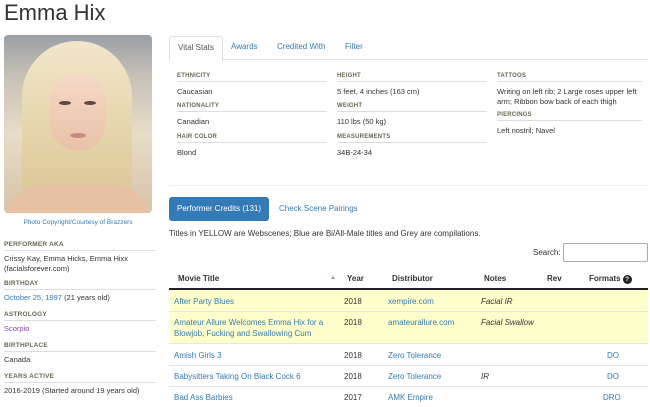  Describe the element at coordinates (79, 329) in the screenshot. I see `astrology-link: Scorpio` at that location.